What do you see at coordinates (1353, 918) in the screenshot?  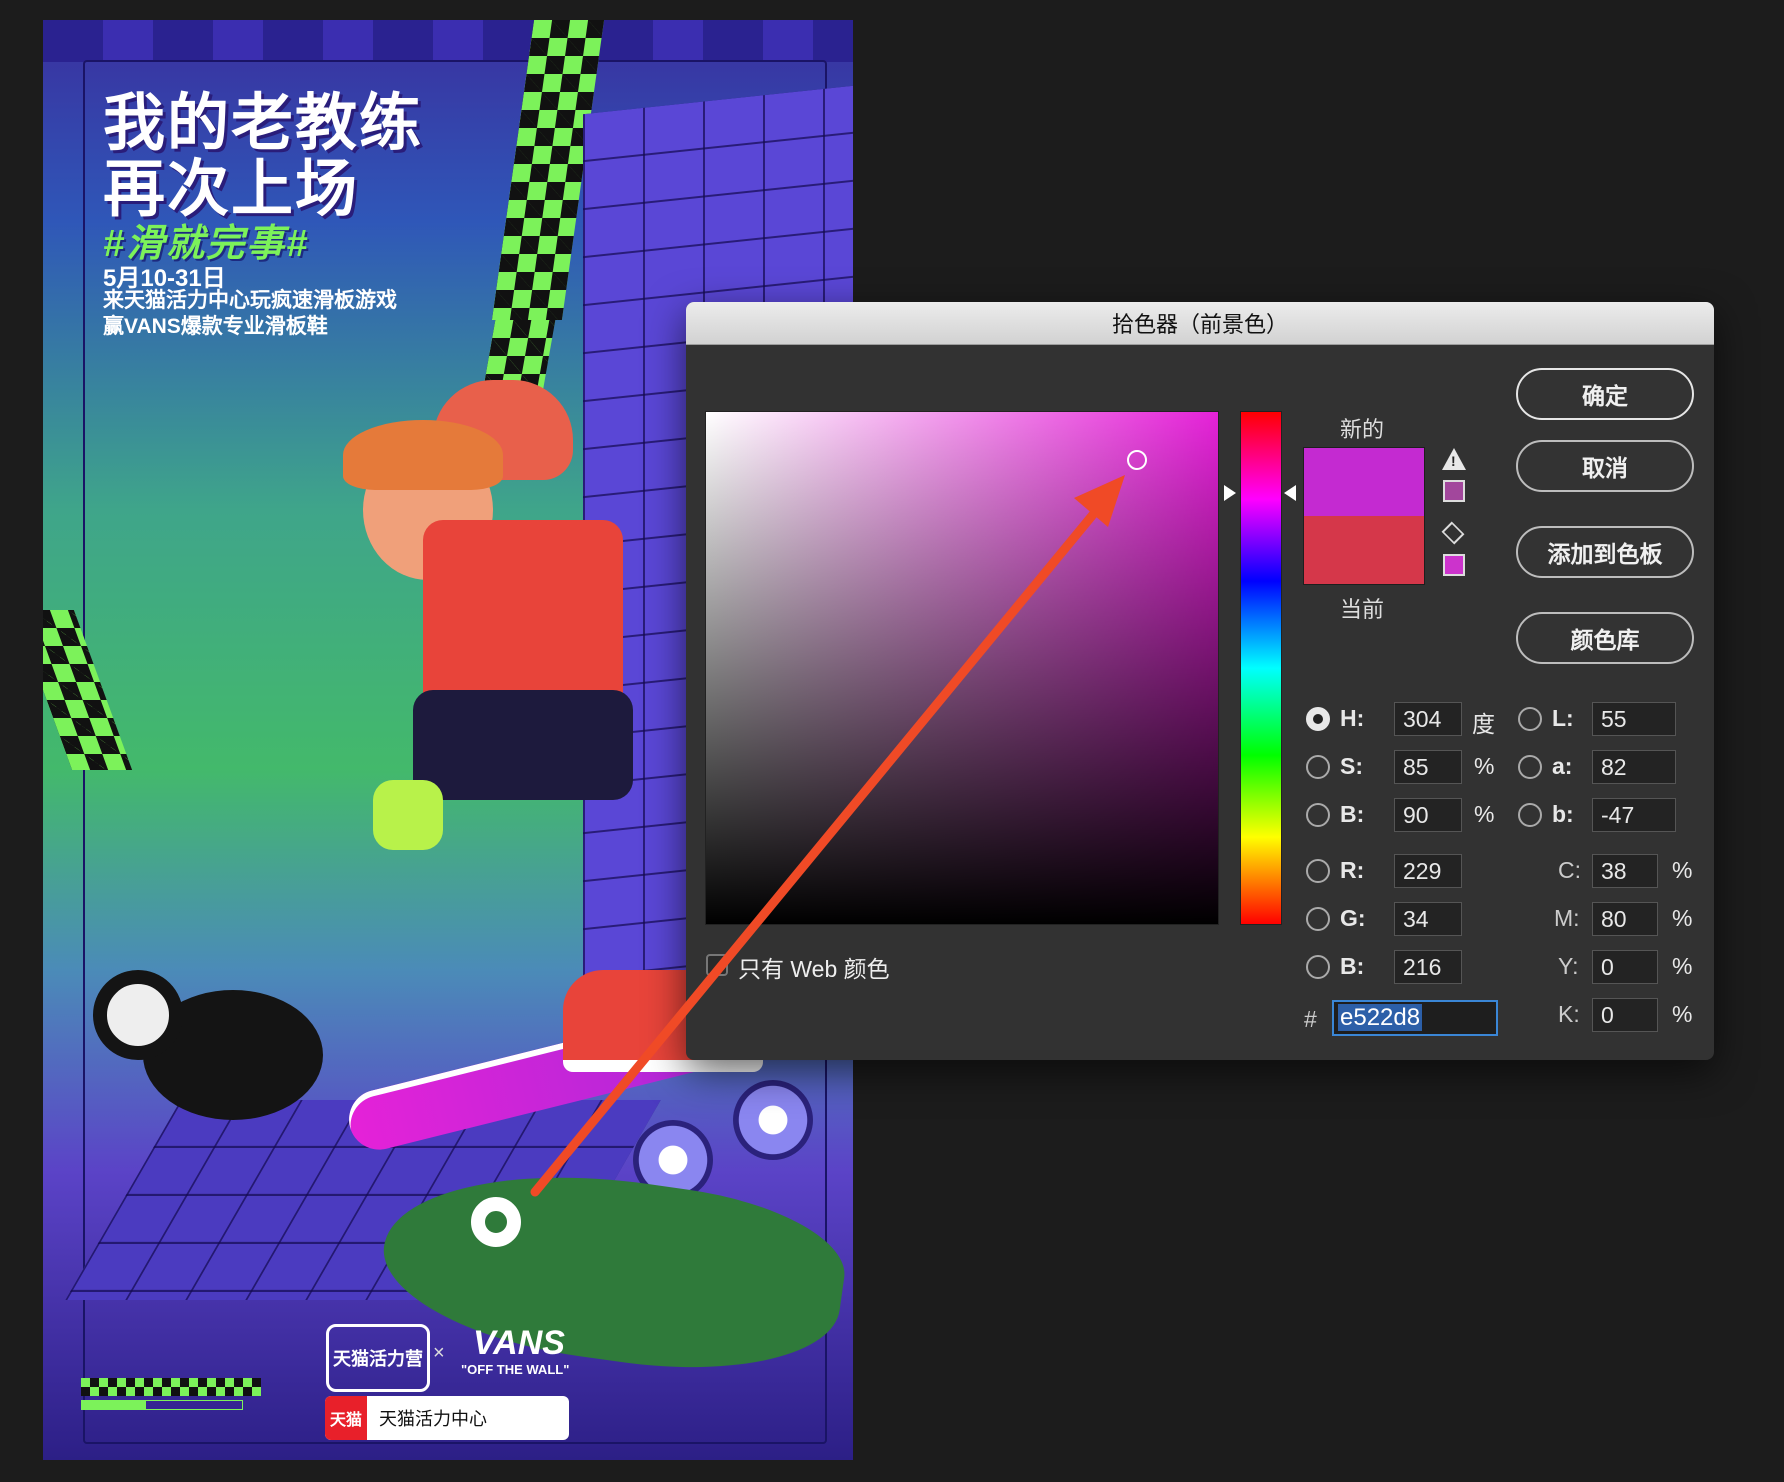 I see `label-green: G:` at bounding box center [1353, 918].